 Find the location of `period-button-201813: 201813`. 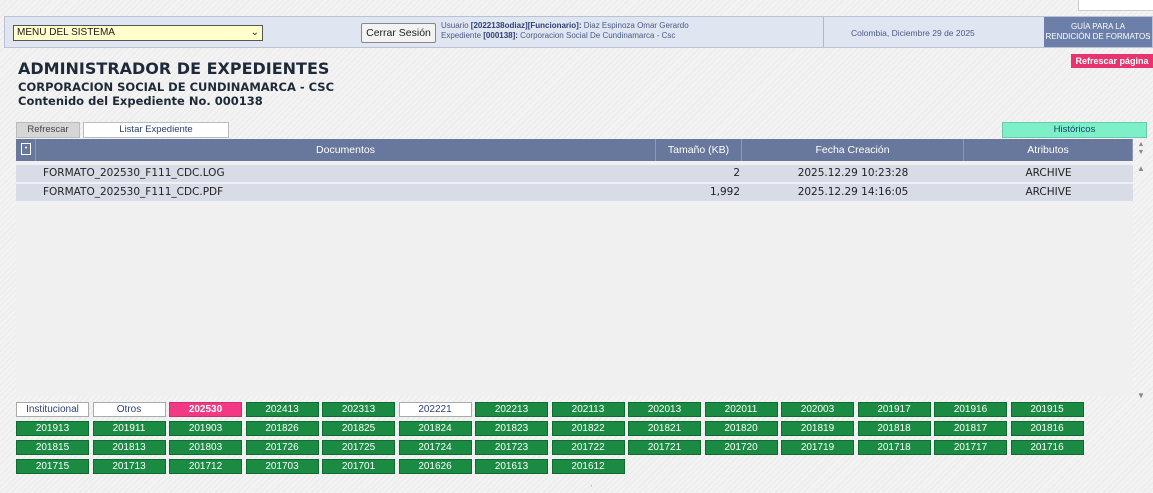

period-button-201813: 201813 is located at coordinates (129, 447).